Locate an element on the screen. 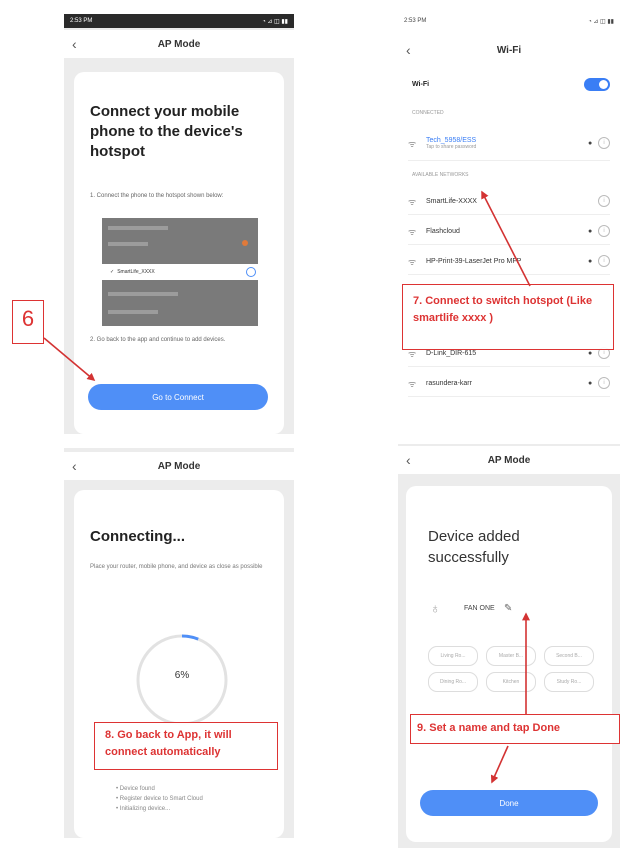 The image size is (638, 852). step-text: Device found is located at coordinates (137, 789).